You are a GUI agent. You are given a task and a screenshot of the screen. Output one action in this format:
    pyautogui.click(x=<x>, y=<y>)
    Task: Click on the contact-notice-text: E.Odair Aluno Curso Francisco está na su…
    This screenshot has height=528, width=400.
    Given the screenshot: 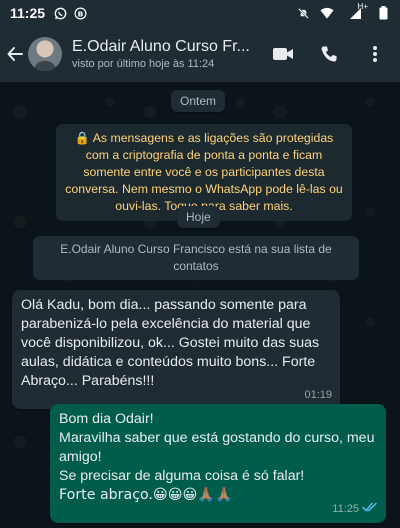 What is the action you would take?
    pyautogui.click(x=196, y=257)
    